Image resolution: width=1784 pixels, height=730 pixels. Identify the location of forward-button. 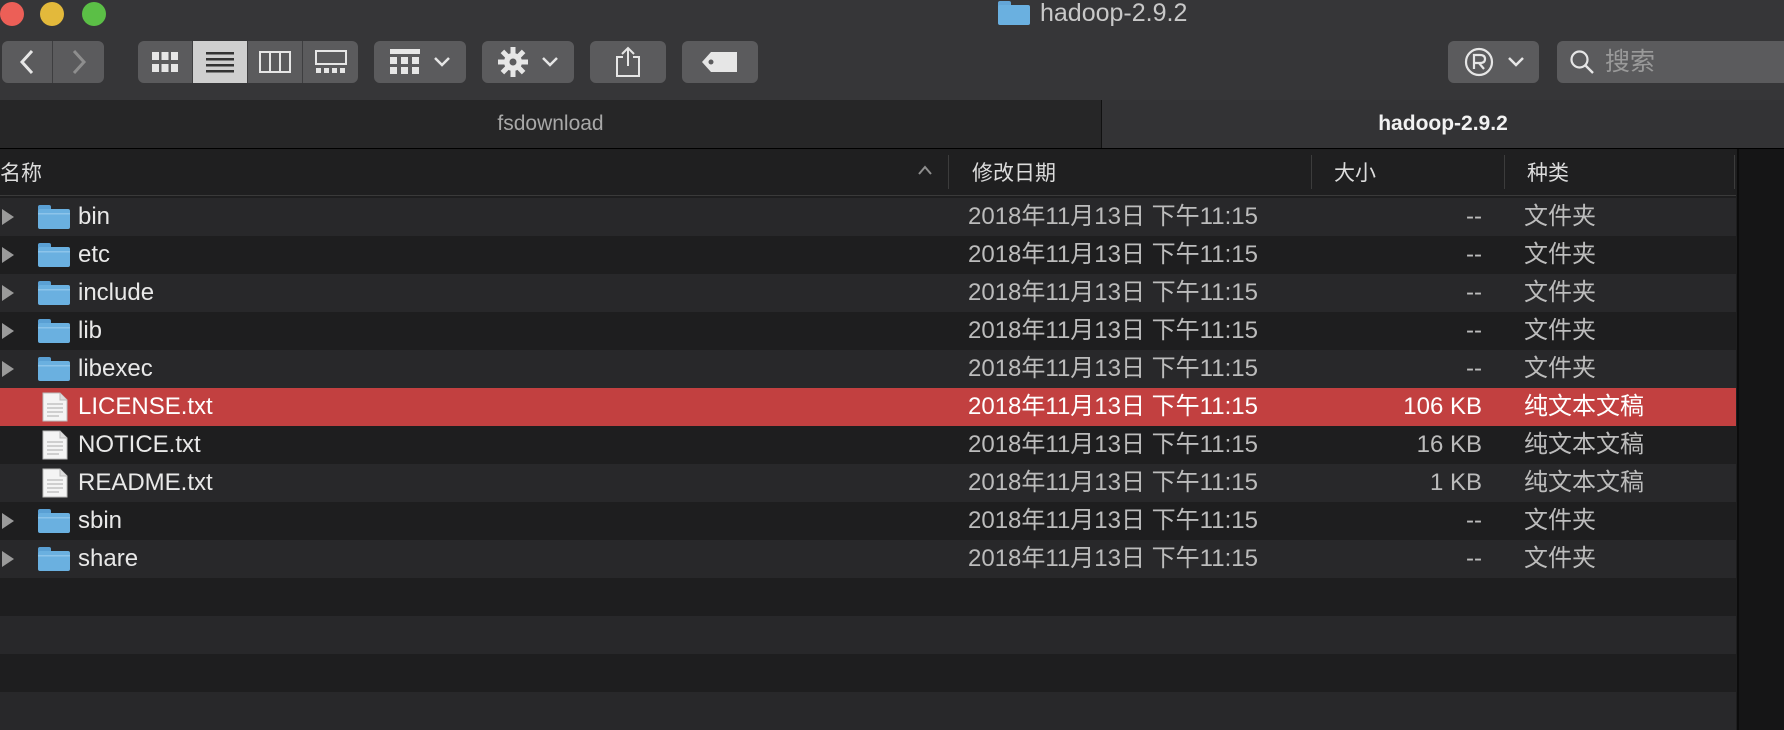
(78, 62).